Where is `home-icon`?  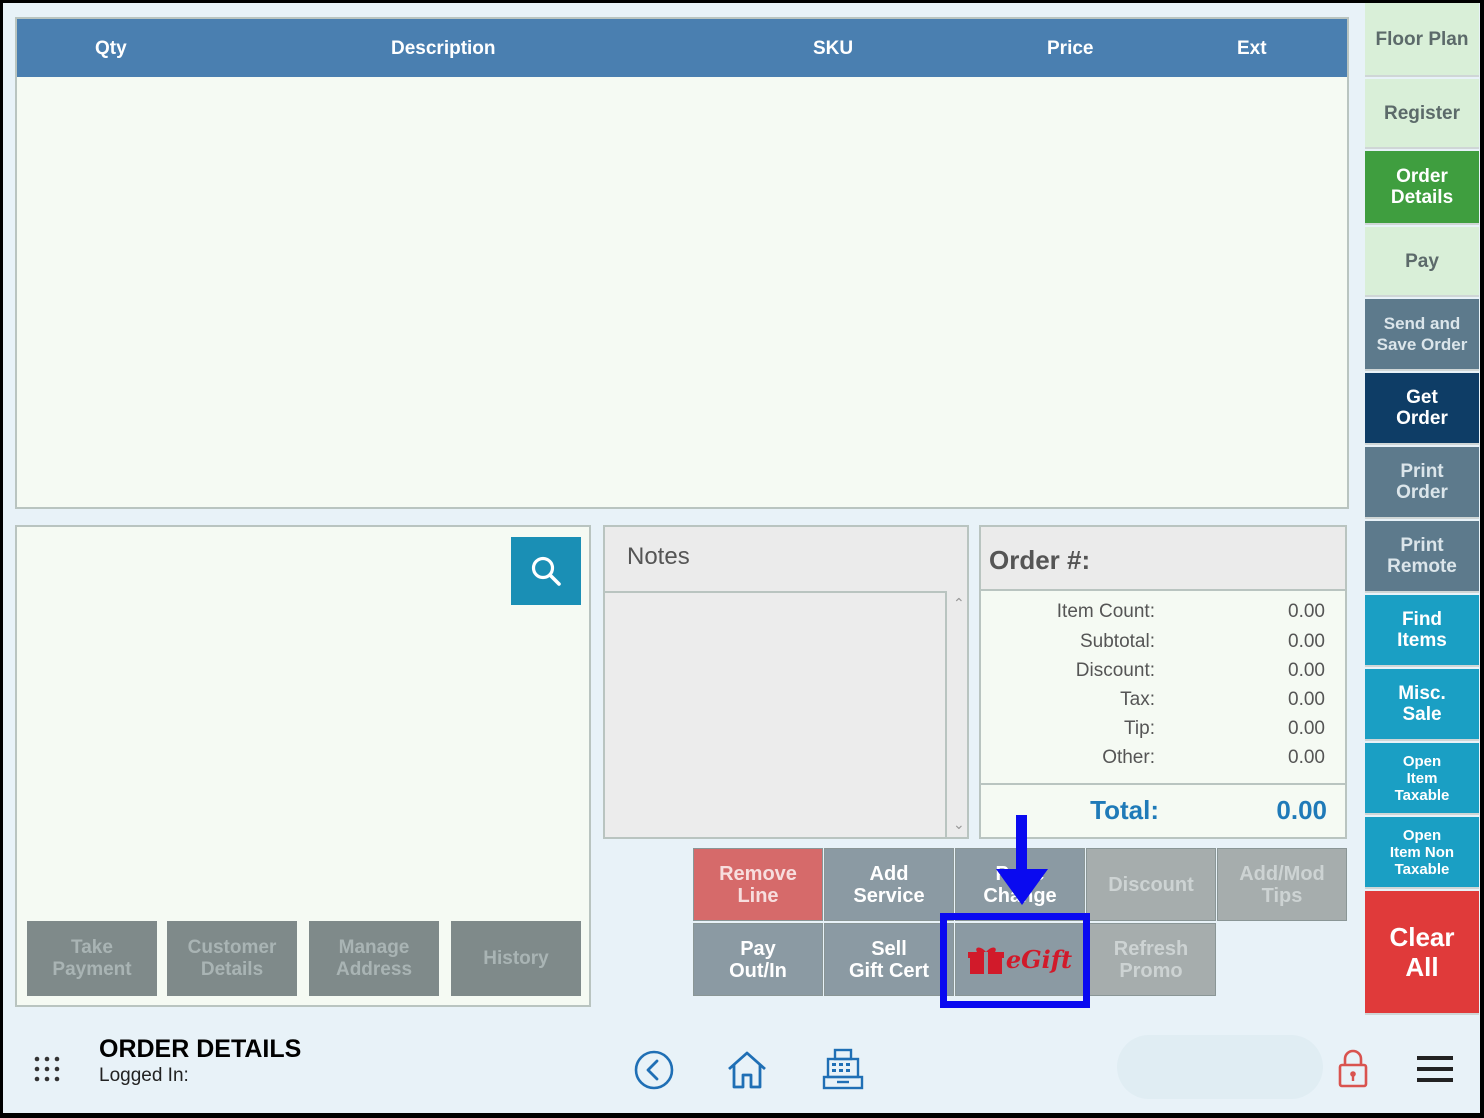
home-icon is located at coordinates (747, 1071).